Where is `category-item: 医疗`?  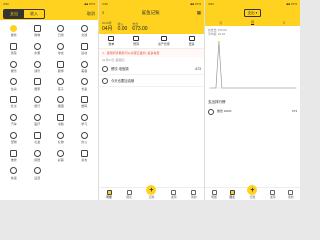 category-item: 医疗 is located at coordinates (38, 120).